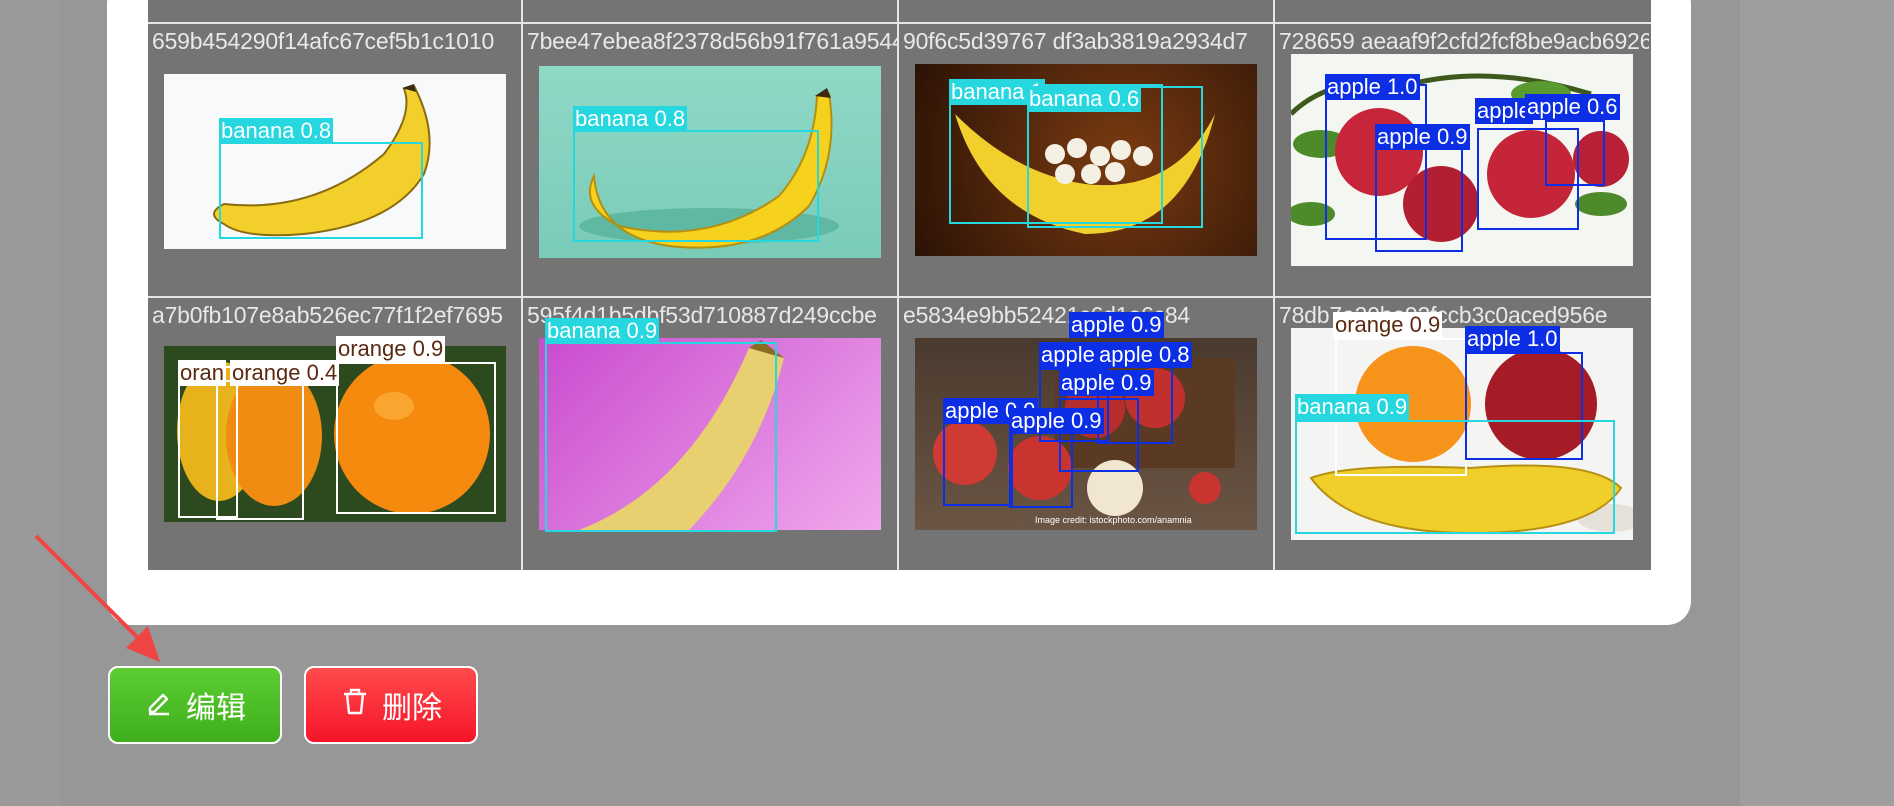  Describe the element at coordinates (1075, 41) in the screenshot. I see `image-filename: 90f6c5d39767 df3ab3819a2934d7` at that location.